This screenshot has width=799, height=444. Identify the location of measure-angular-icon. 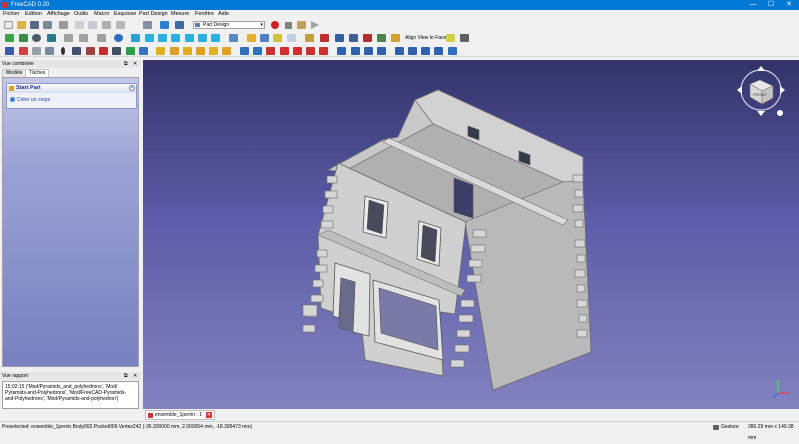
(339, 38).